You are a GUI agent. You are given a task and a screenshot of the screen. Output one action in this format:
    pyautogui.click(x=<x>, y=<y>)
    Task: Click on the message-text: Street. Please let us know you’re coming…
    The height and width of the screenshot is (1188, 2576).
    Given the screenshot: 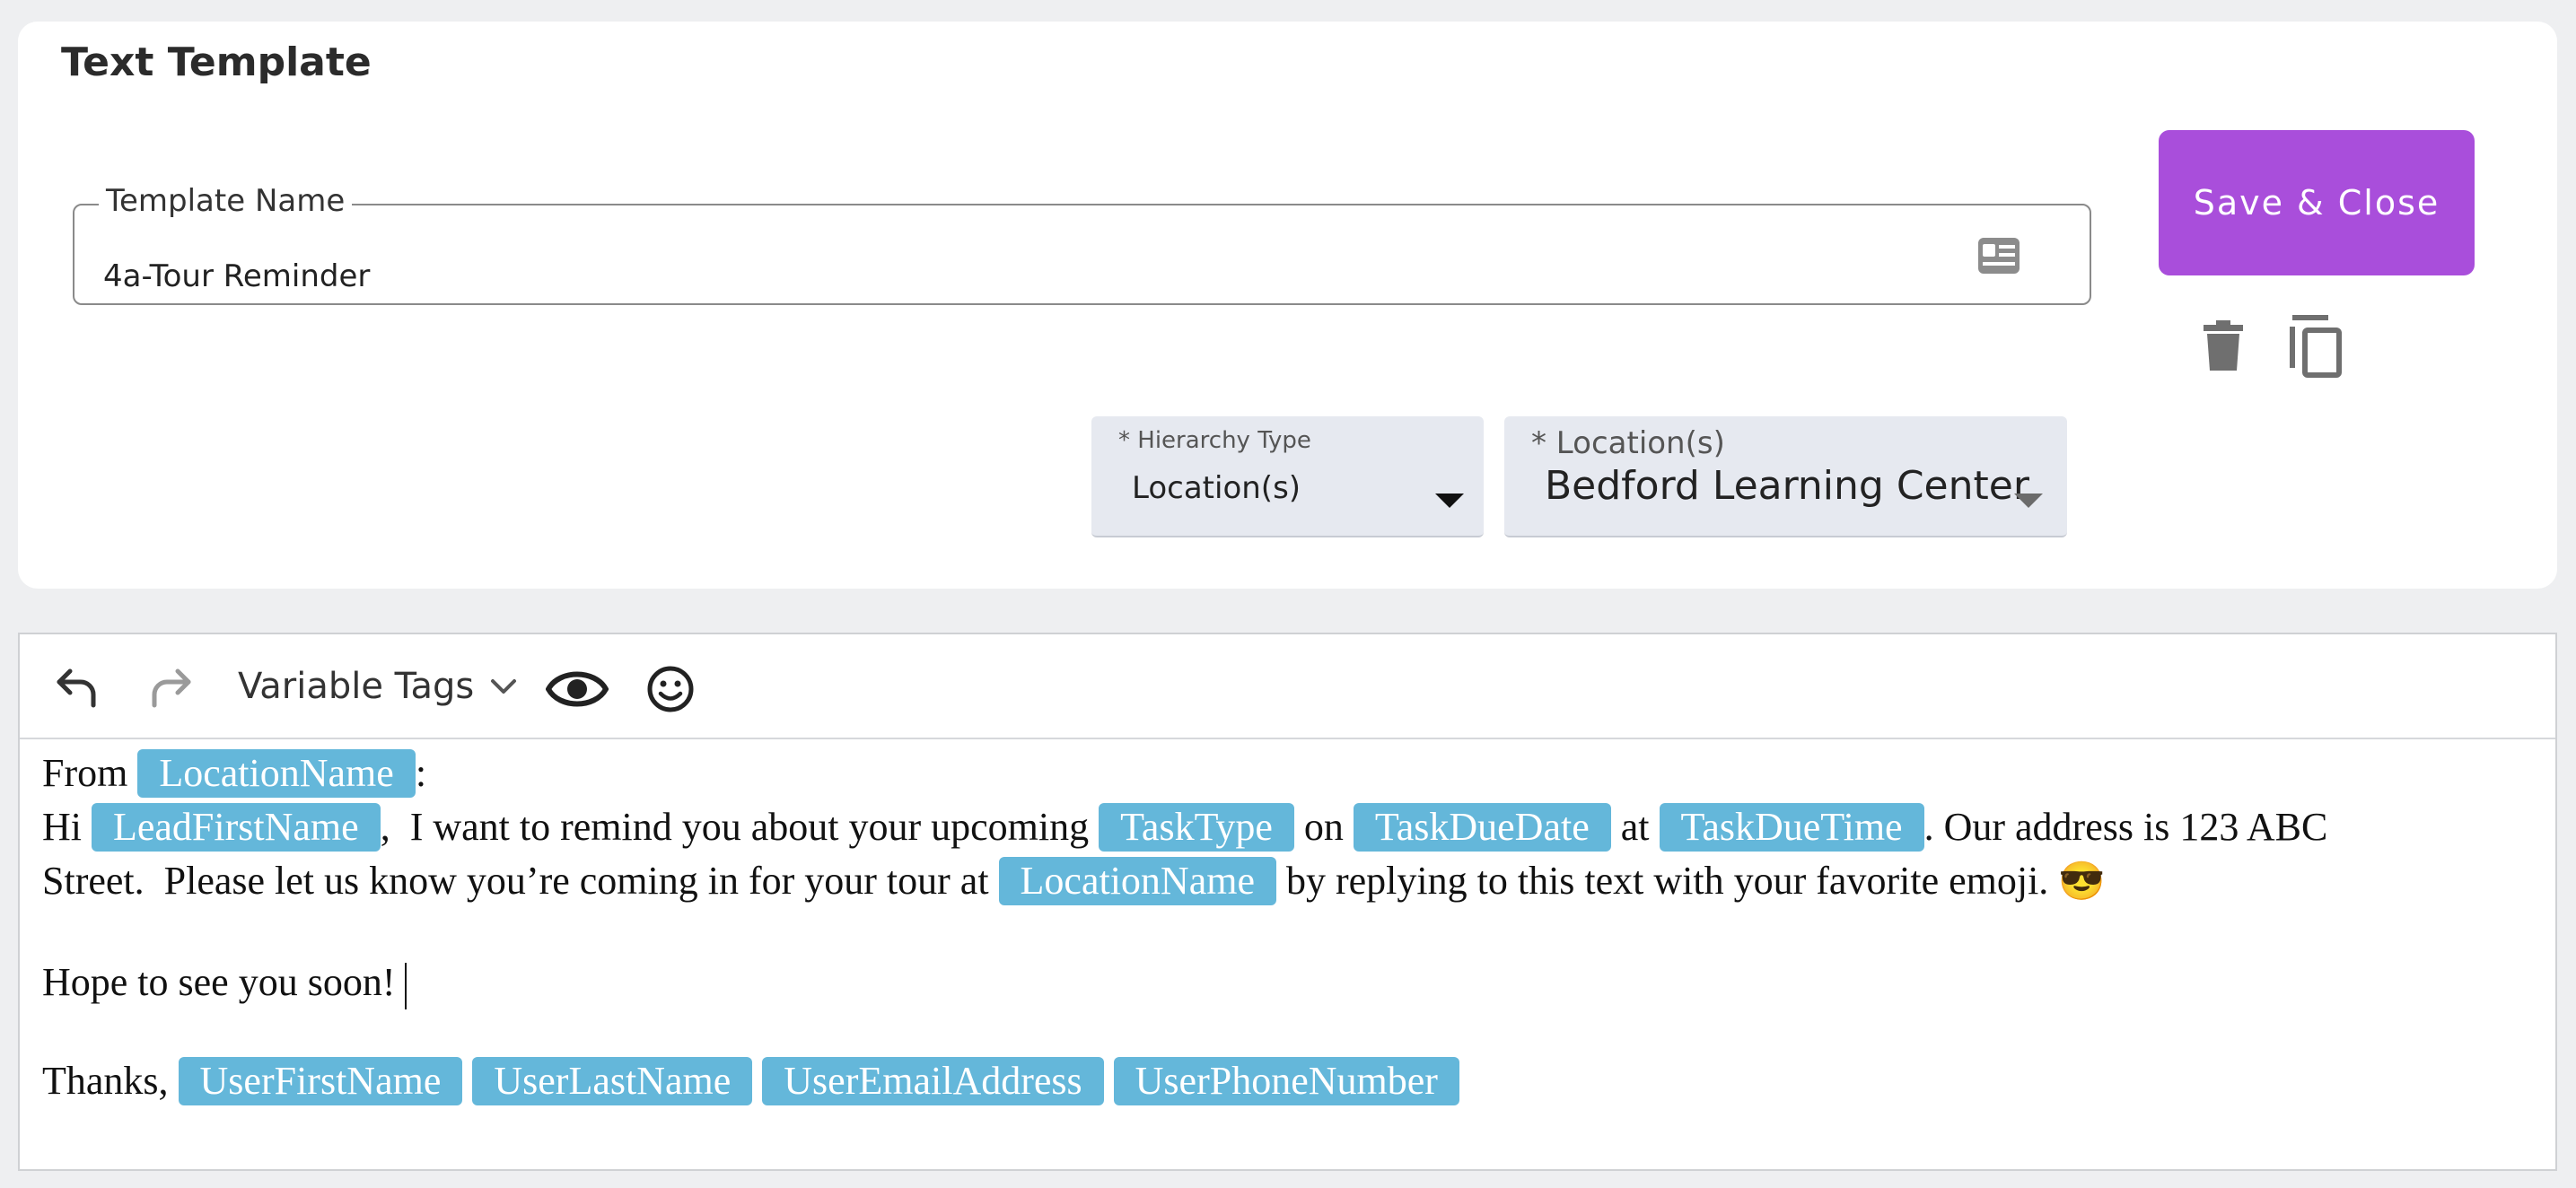 What is the action you would take?
    pyautogui.click(x=520, y=881)
    